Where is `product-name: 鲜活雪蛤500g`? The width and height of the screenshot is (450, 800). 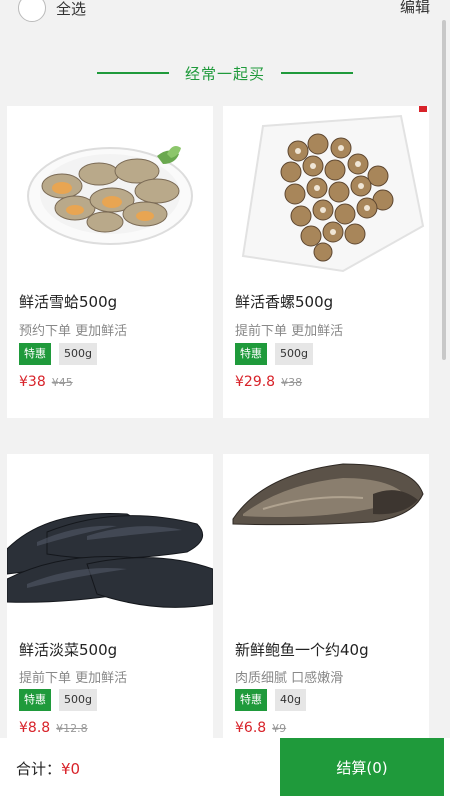 product-name: 鲜活雪蛤500g is located at coordinates (68, 301).